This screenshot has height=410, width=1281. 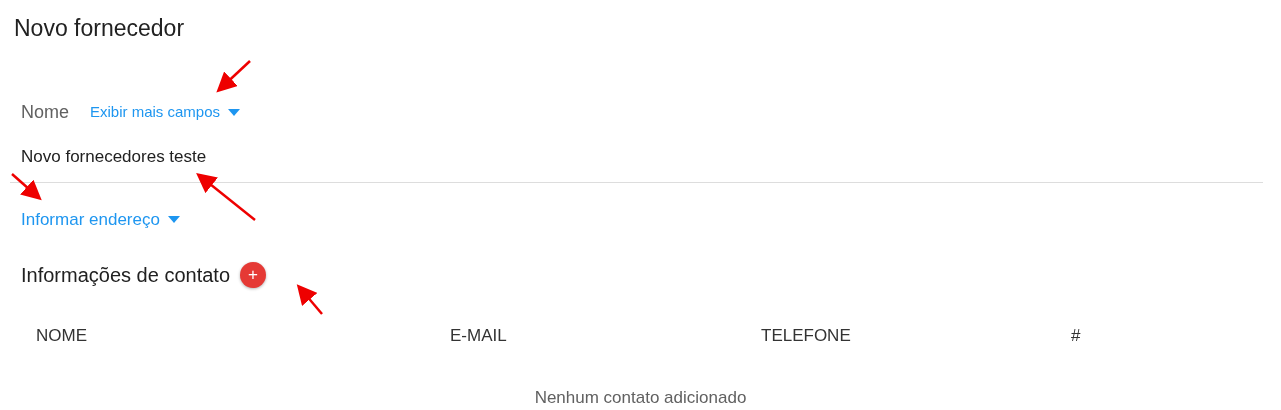 I want to click on field-label: Nome, so click(x=45, y=112).